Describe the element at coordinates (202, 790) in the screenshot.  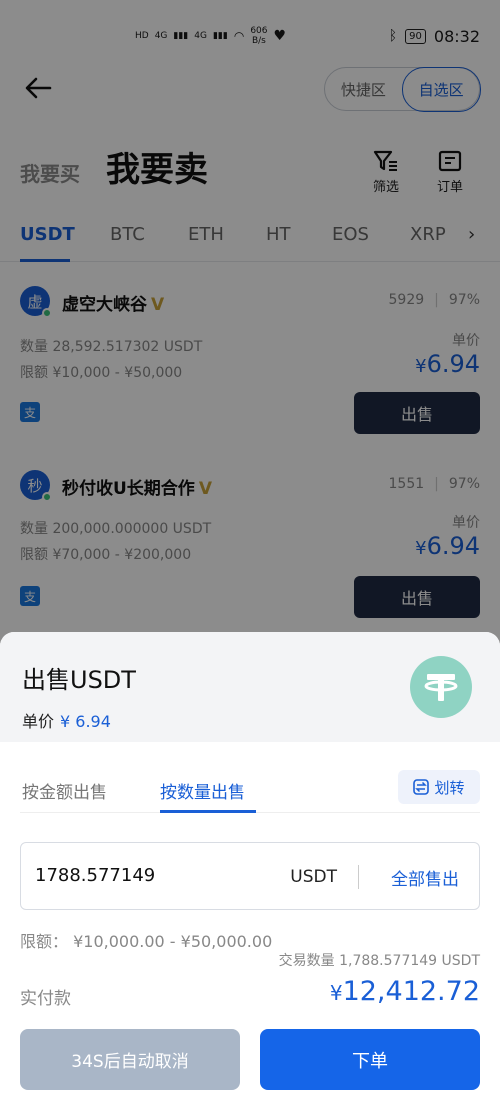
I see `tab-by-quantity: 按数量出售` at that location.